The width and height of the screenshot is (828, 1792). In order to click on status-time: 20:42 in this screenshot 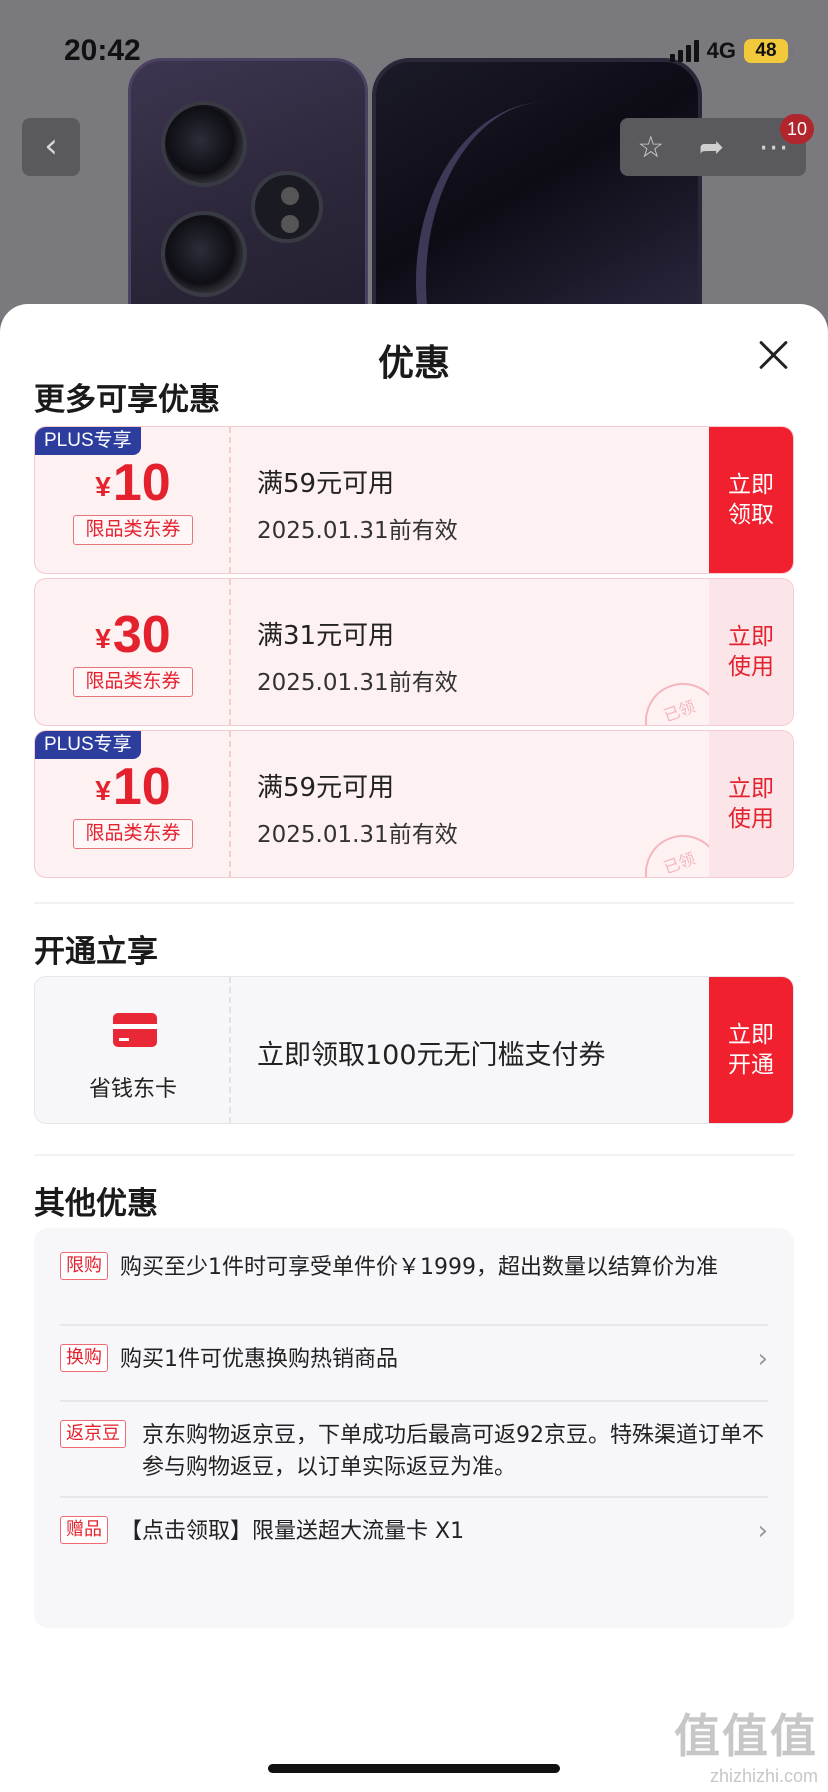, I will do `click(102, 50)`.